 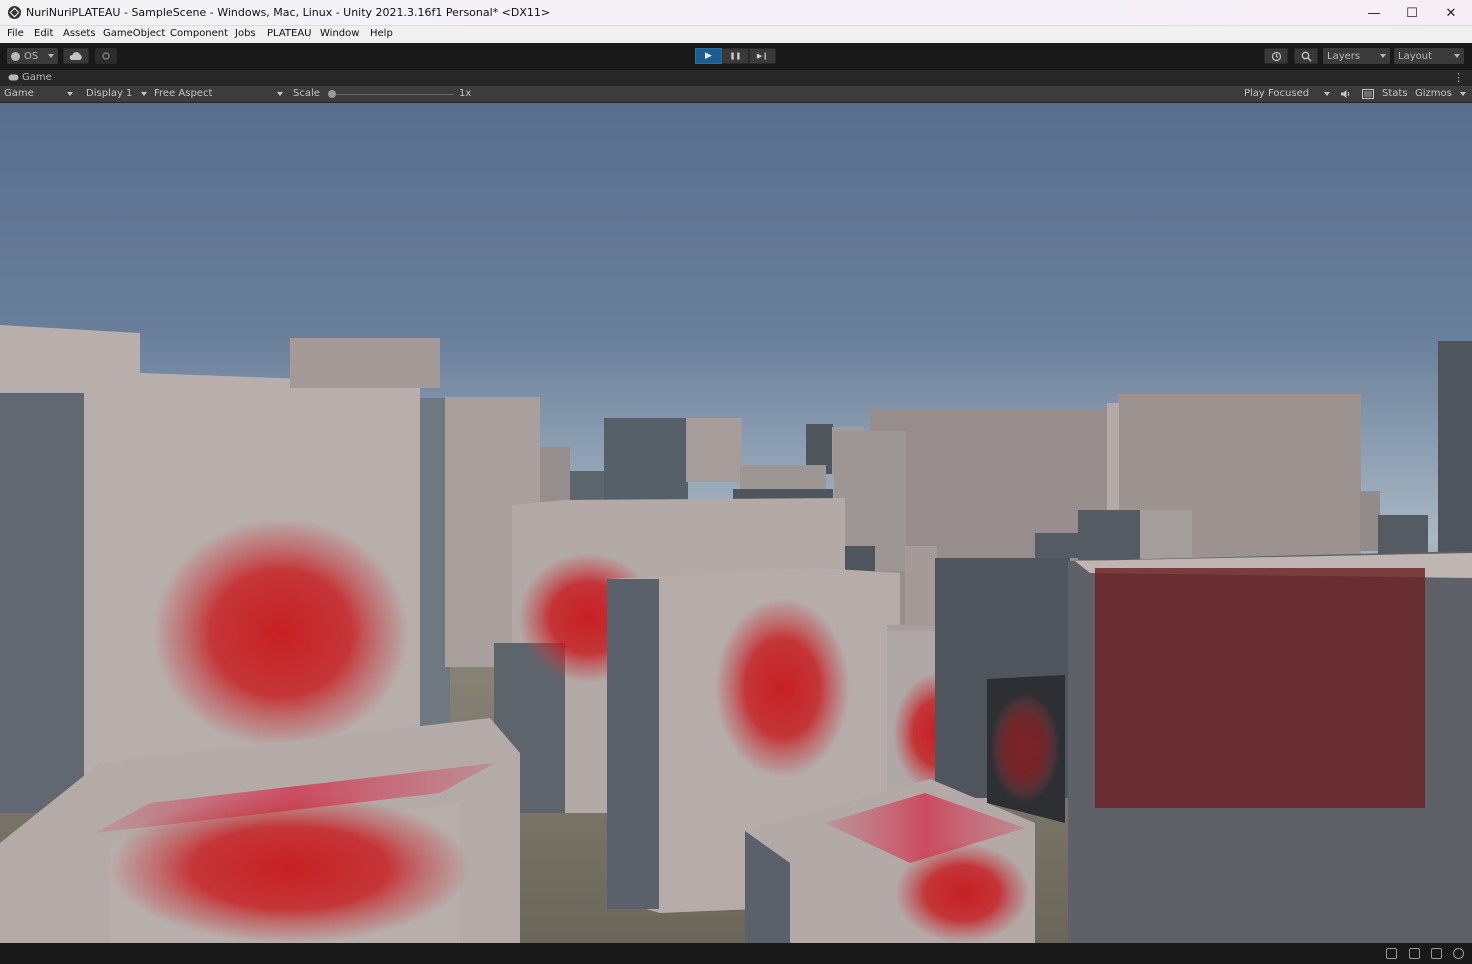 What do you see at coordinates (13, 77) in the screenshot?
I see `gamepad-icon` at bounding box center [13, 77].